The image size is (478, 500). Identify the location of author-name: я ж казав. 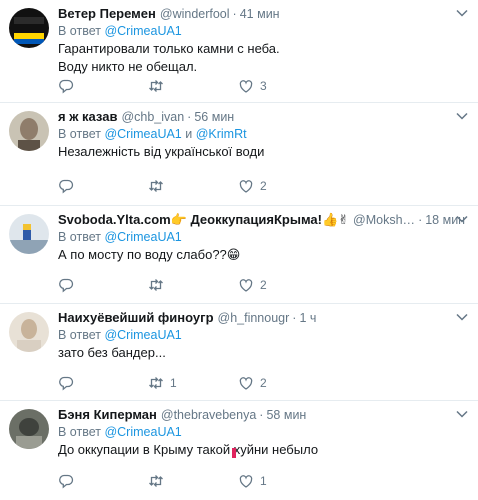
(87, 117).